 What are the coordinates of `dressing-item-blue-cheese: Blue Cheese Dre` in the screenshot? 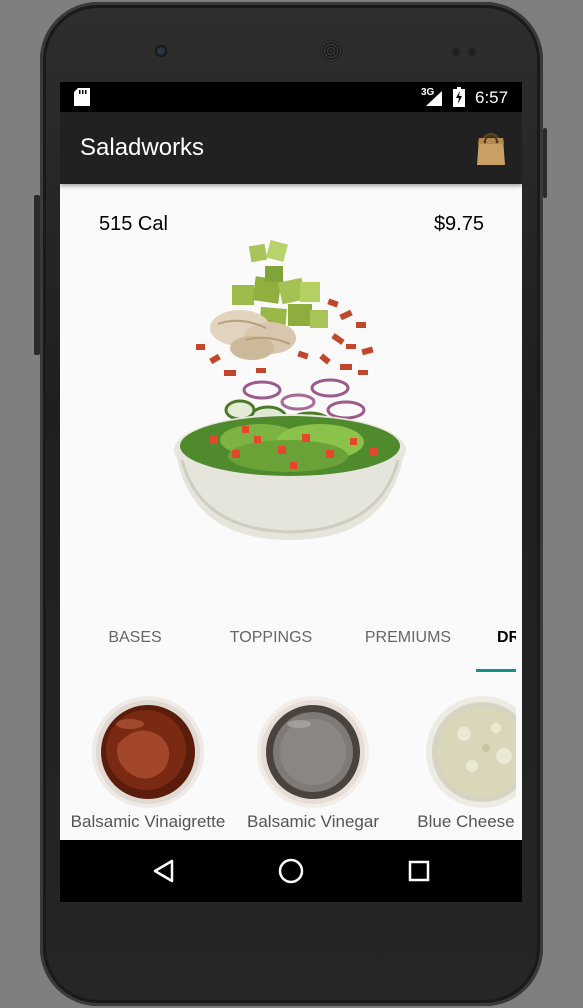 It's located at (455, 760).